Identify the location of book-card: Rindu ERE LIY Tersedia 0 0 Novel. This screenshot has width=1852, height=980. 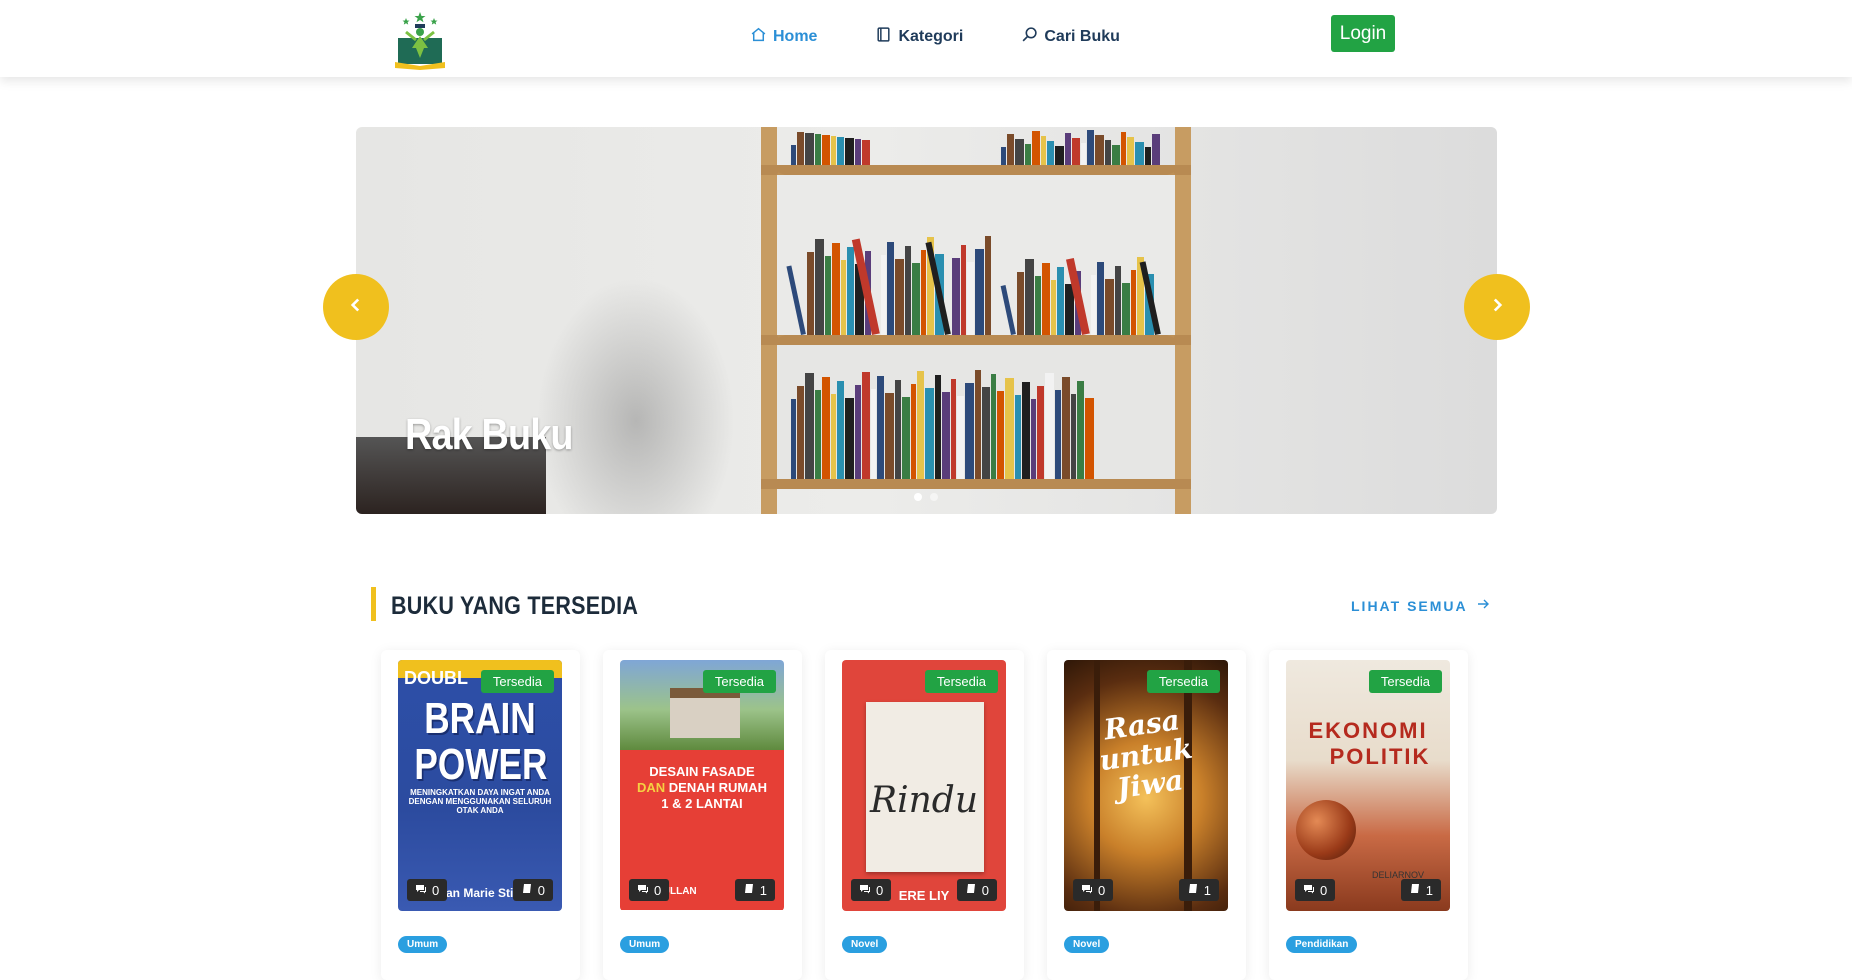
(924, 815).